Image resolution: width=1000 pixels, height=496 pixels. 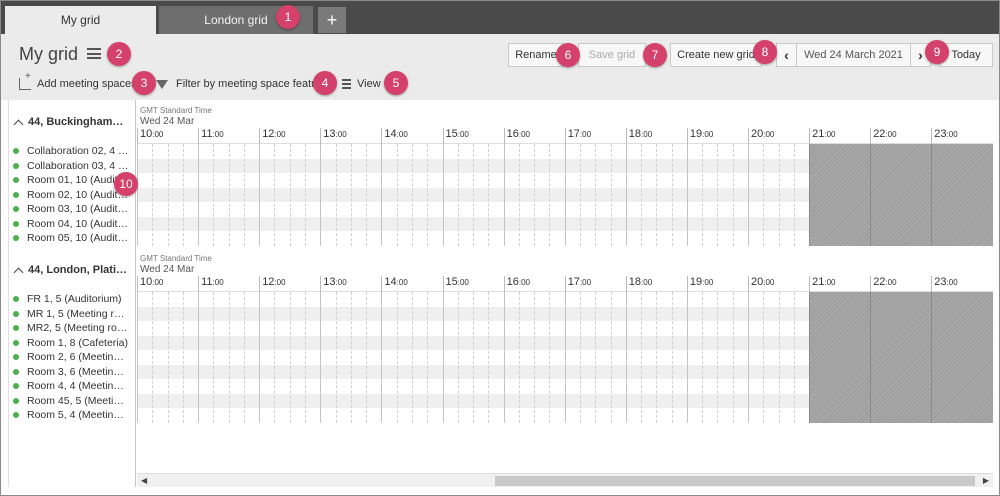 I want to click on hour-value: 19, so click(x=696, y=134).